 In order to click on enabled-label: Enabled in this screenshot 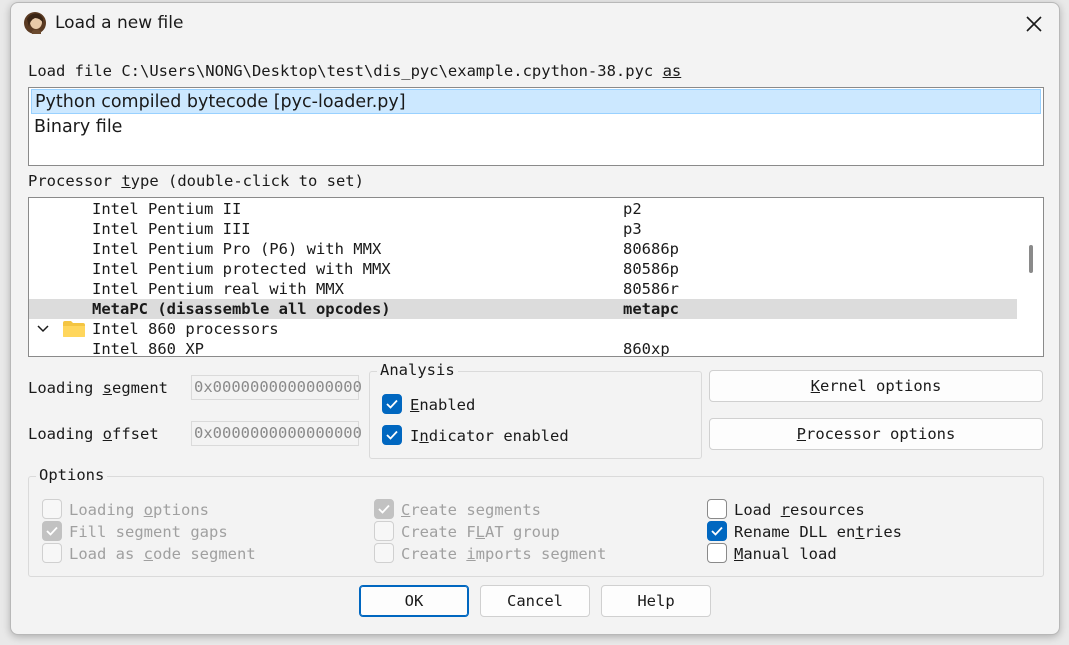, I will do `click(442, 405)`.